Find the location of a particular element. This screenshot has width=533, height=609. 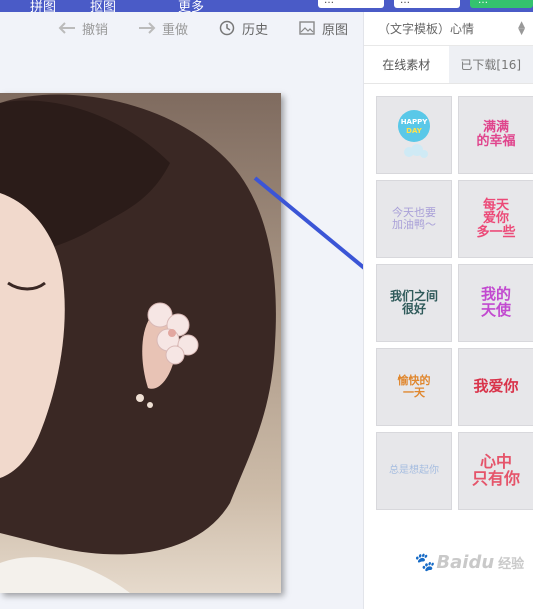

category-selector: （文字模板）心情 ▲ ▼ is located at coordinates (448, 29).